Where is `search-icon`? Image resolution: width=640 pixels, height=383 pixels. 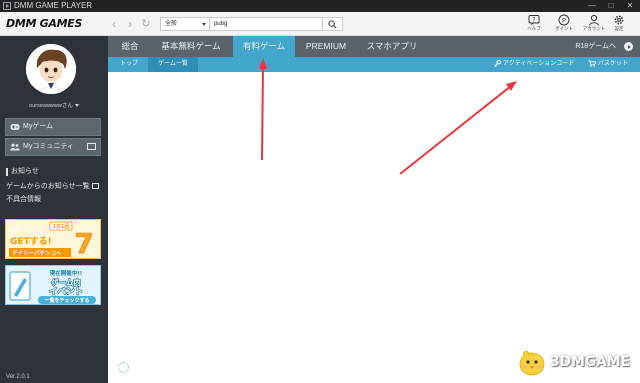
search-icon is located at coordinates (332, 24).